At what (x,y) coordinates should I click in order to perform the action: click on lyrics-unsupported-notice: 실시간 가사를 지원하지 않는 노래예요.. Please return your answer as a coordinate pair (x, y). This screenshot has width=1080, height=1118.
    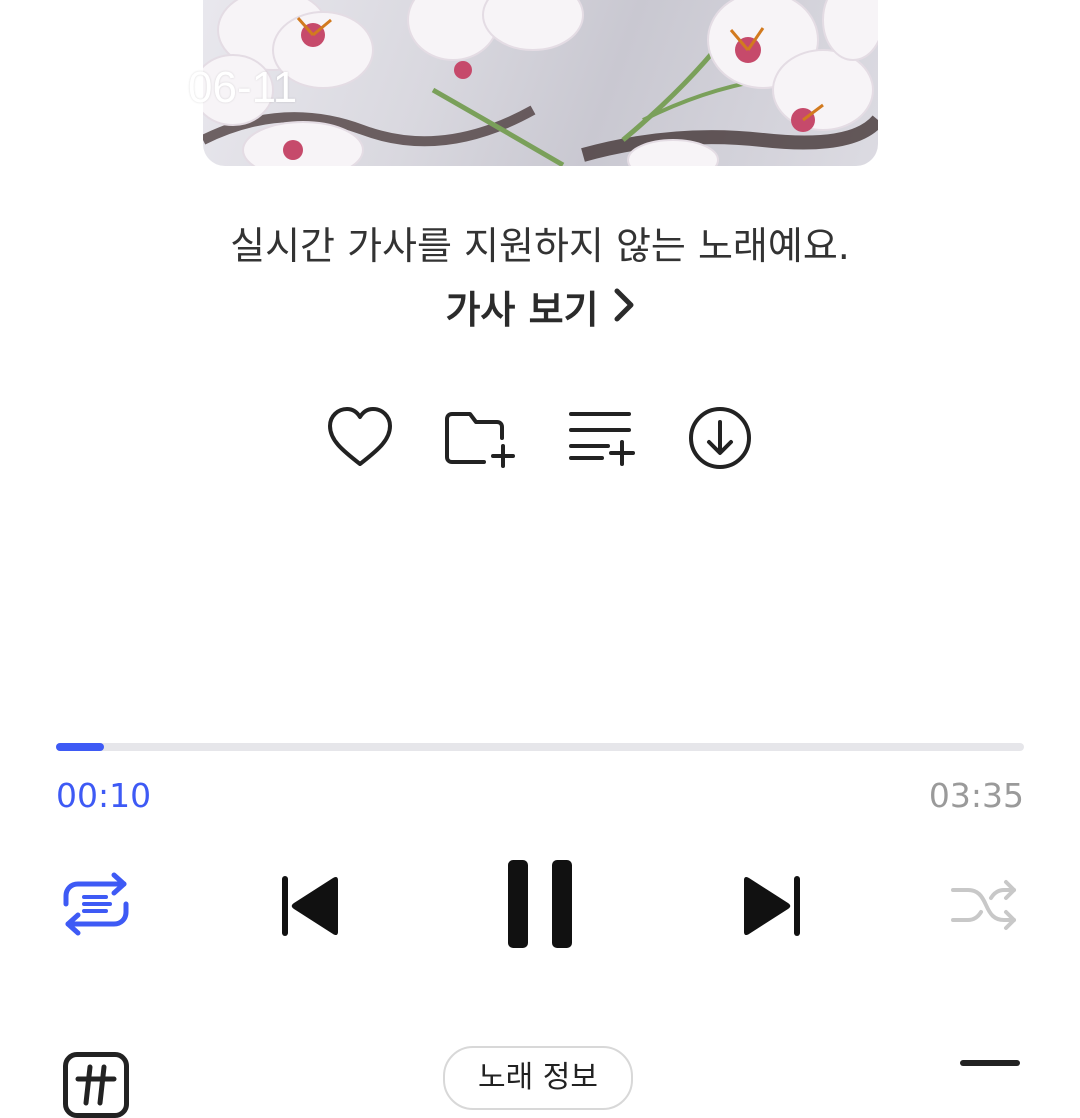
    Looking at the image, I should click on (540, 246).